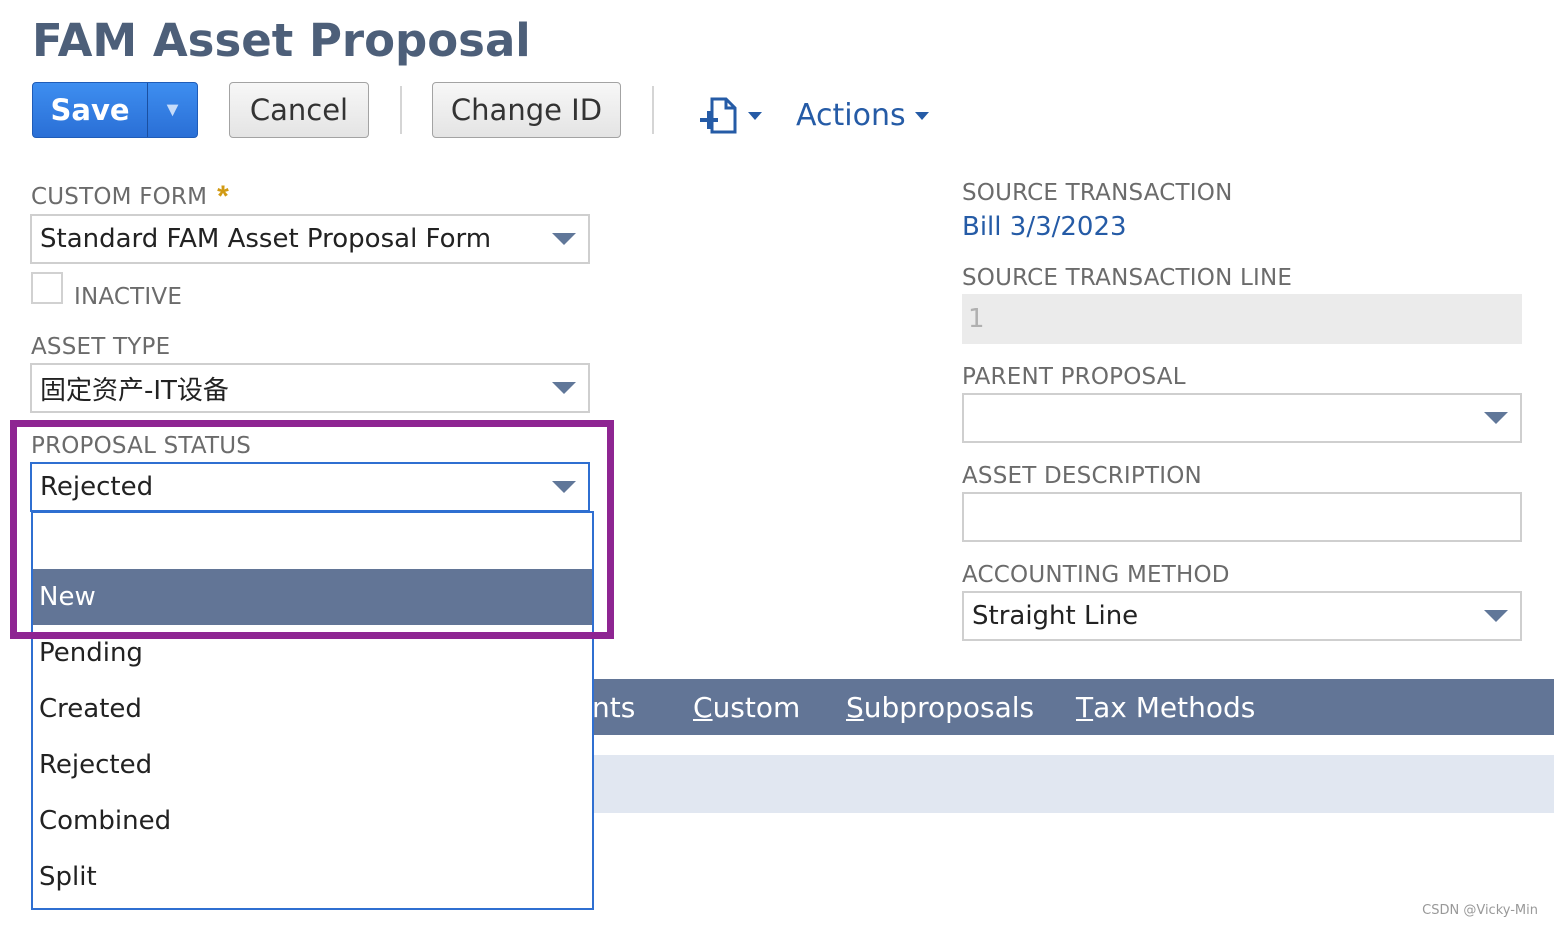  What do you see at coordinates (312, 877) in the screenshot?
I see `status-option-split: Split` at bounding box center [312, 877].